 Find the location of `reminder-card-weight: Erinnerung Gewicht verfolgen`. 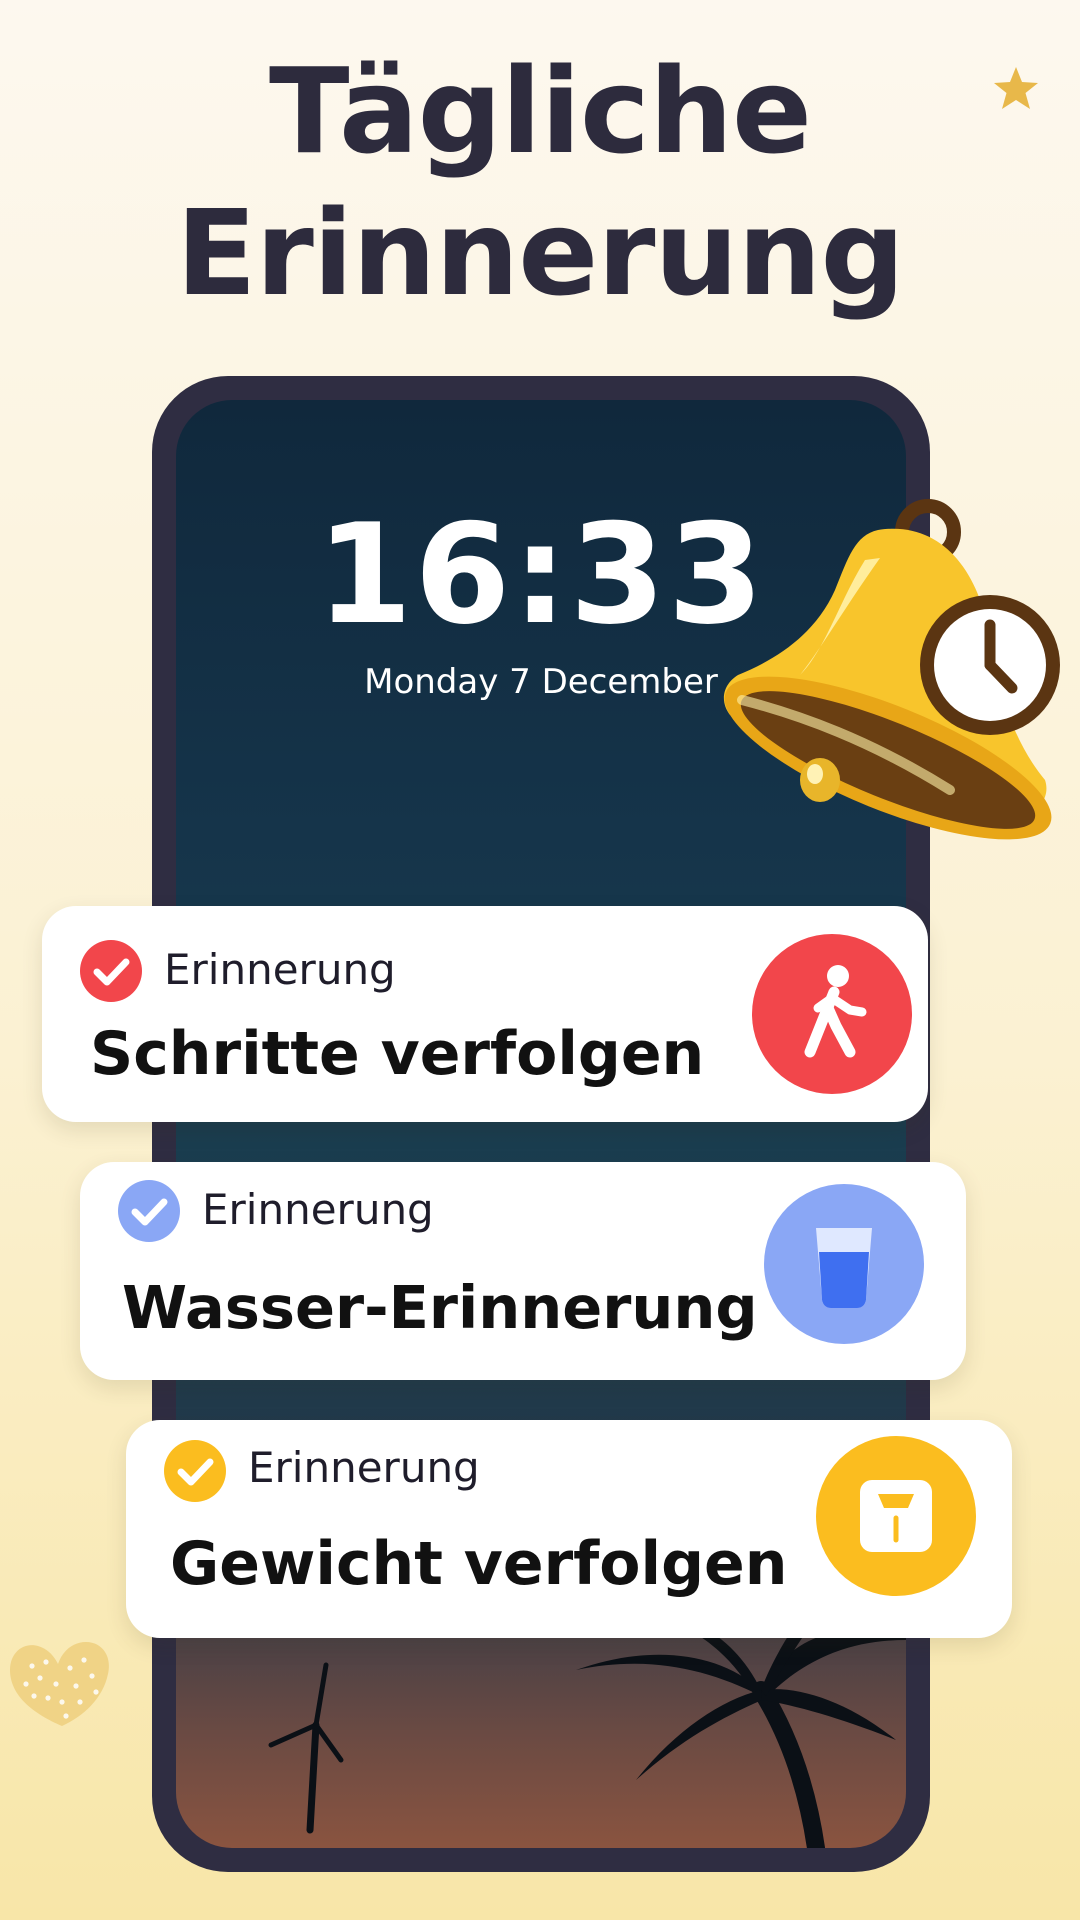

reminder-card-weight: Erinnerung Gewicht verfolgen is located at coordinates (569, 1529).